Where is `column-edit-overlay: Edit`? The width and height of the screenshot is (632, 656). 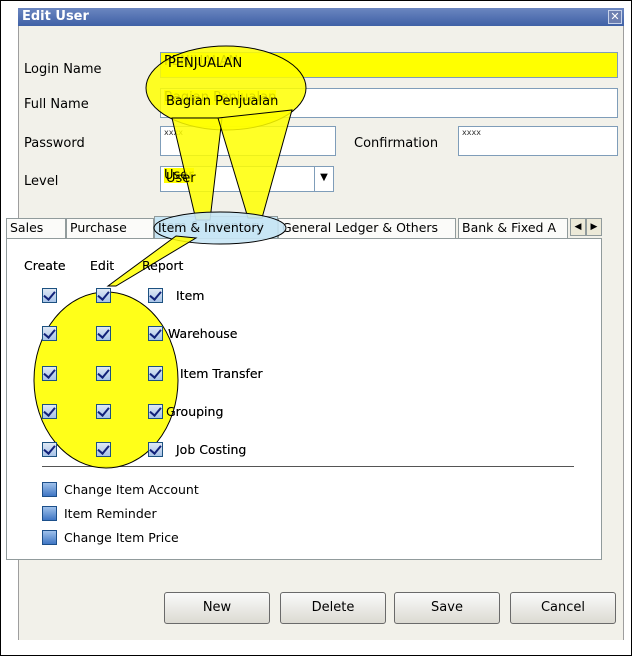
column-edit-overlay: Edit is located at coordinates (102, 265).